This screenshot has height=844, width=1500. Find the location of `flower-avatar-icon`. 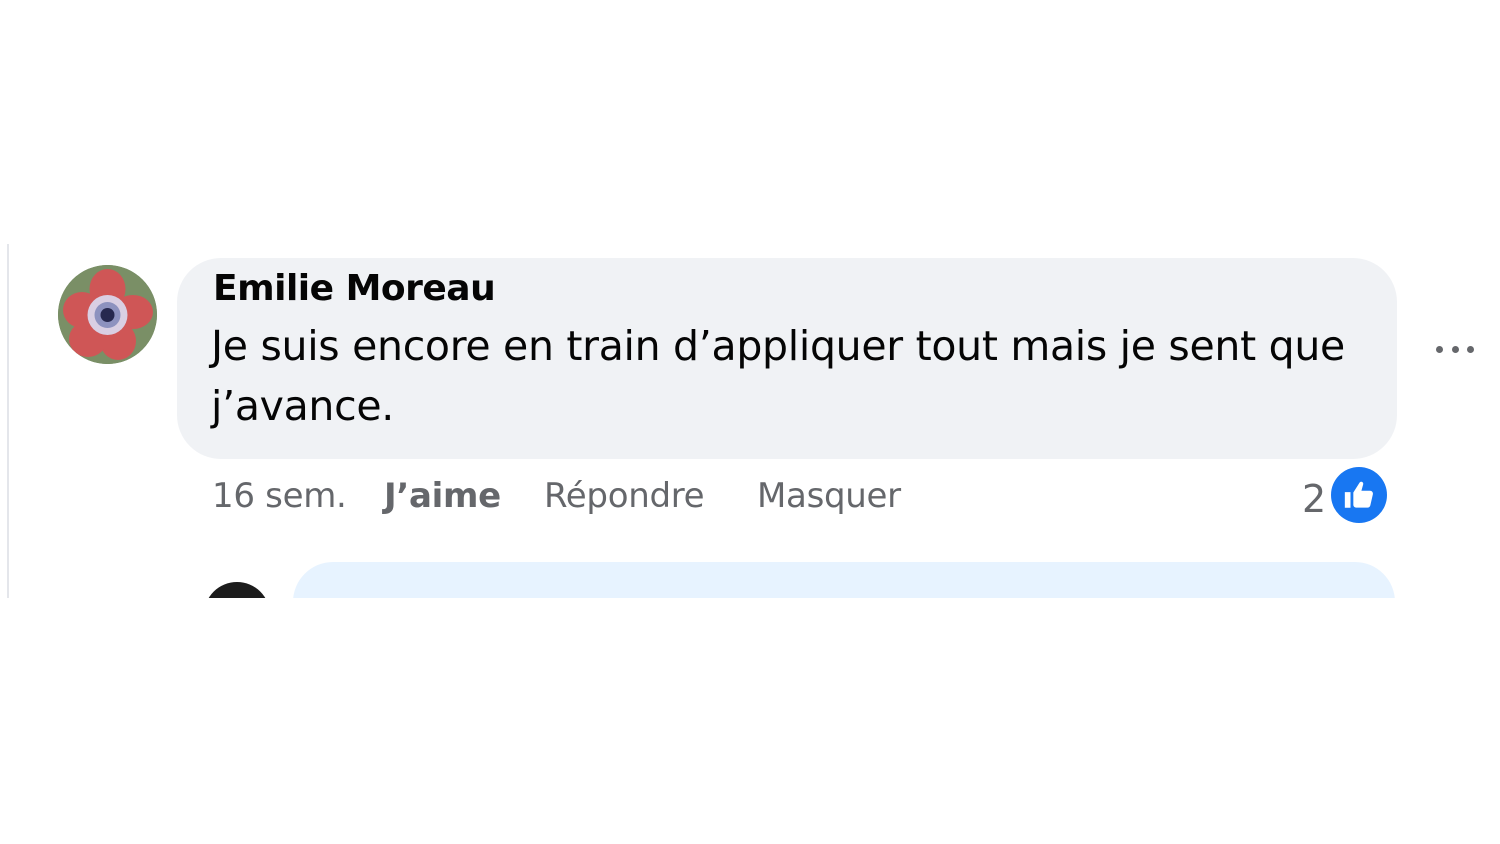

flower-avatar-icon is located at coordinates (107, 314).